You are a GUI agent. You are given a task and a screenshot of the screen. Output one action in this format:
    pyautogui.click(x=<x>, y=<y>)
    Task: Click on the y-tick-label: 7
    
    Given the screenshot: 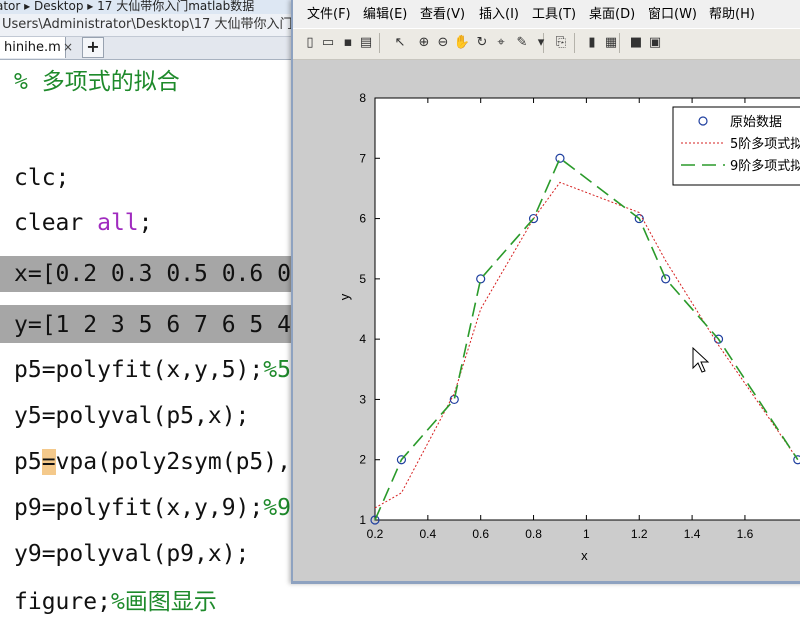 What is the action you would take?
    pyautogui.click(x=362, y=158)
    